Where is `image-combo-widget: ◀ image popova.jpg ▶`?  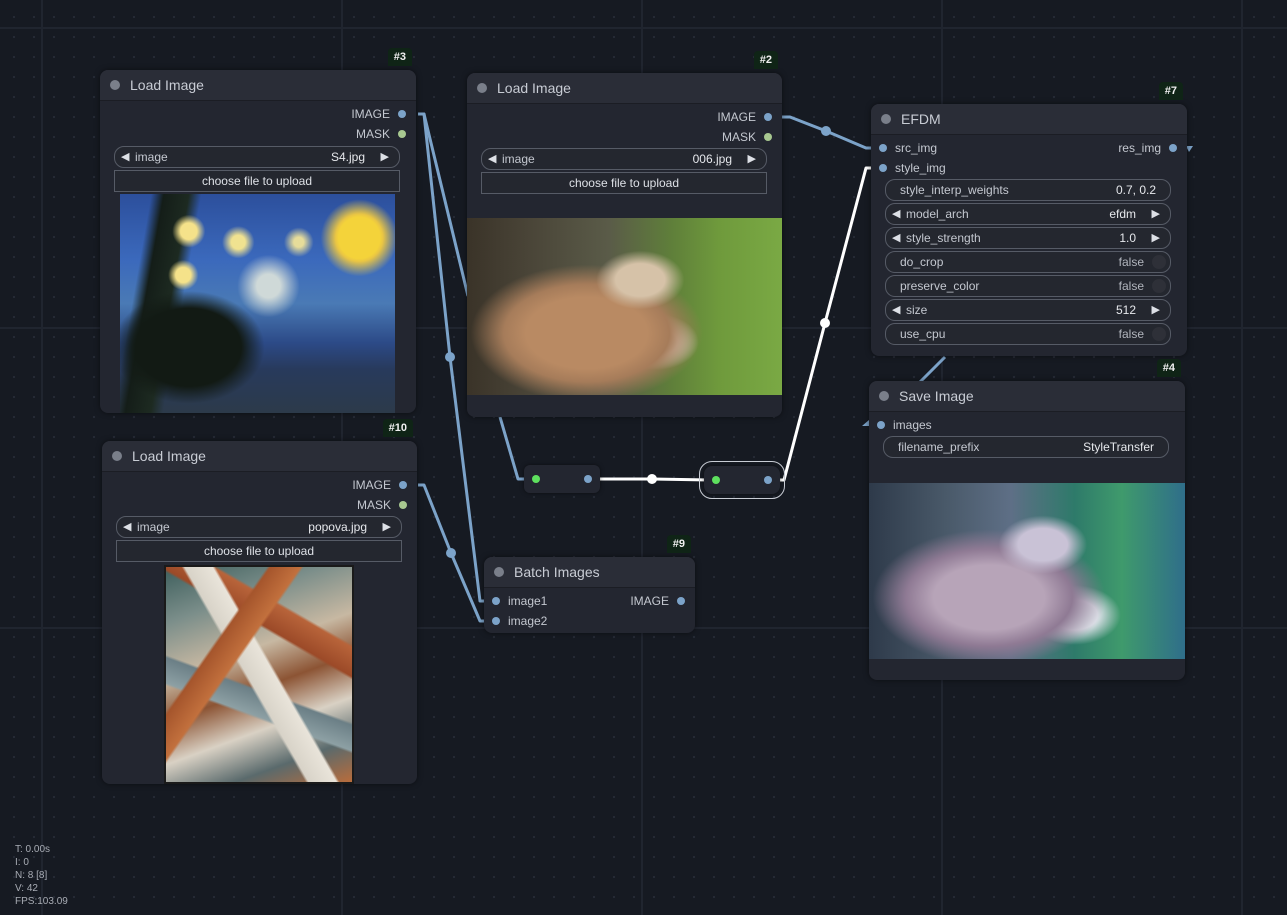
image-combo-widget: ◀ image popova.jpg ▶ is located at coordinates (259, 527).